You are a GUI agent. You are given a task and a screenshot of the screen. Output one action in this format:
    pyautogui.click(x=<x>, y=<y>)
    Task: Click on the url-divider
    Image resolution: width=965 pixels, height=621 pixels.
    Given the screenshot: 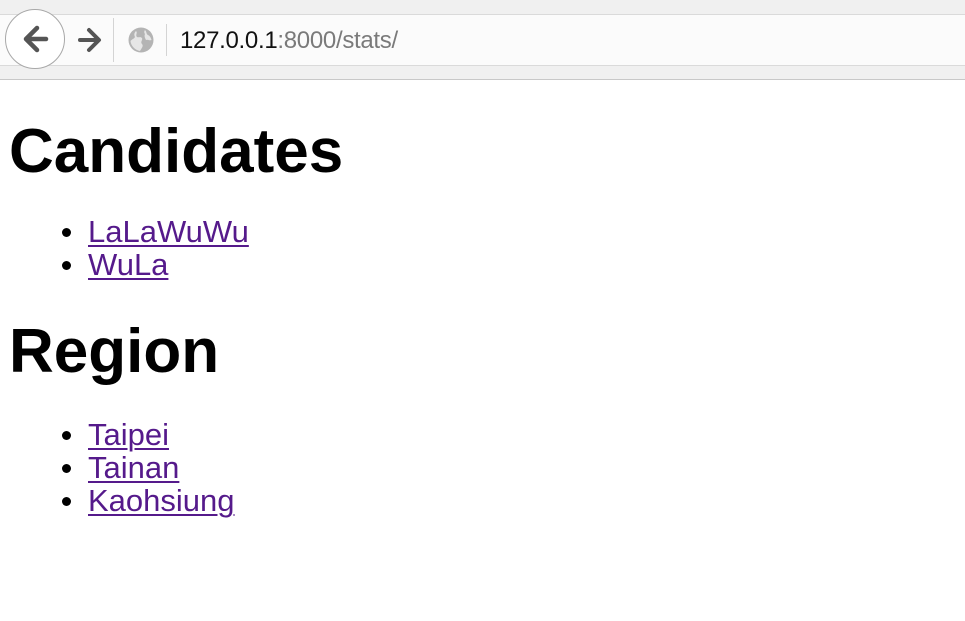 What is the action you would take?
    pyautogui.click(x=166, y=40)
    